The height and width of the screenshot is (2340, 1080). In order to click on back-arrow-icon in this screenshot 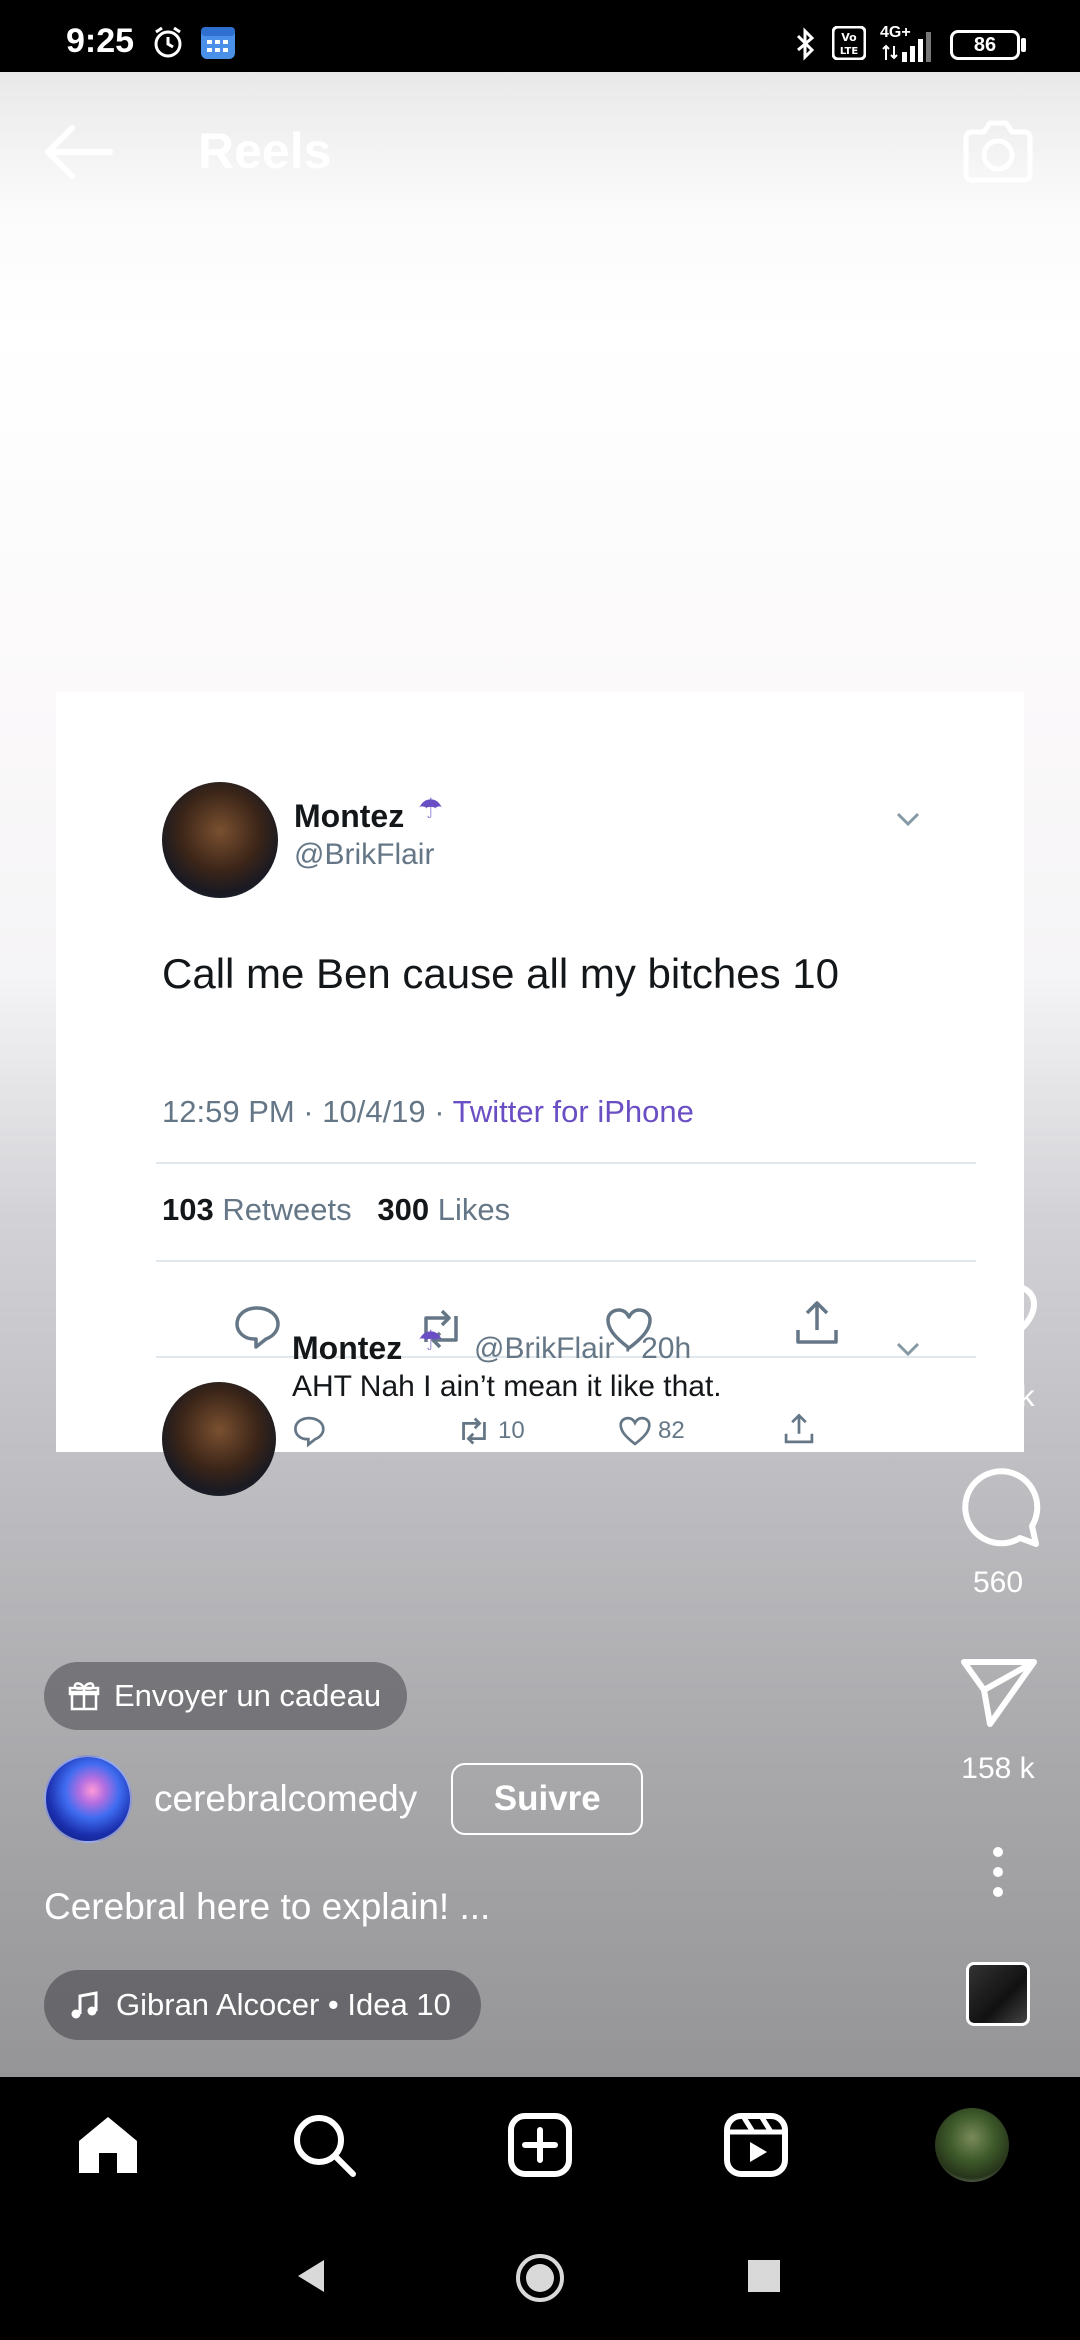, I will do `click(80, 152)`.